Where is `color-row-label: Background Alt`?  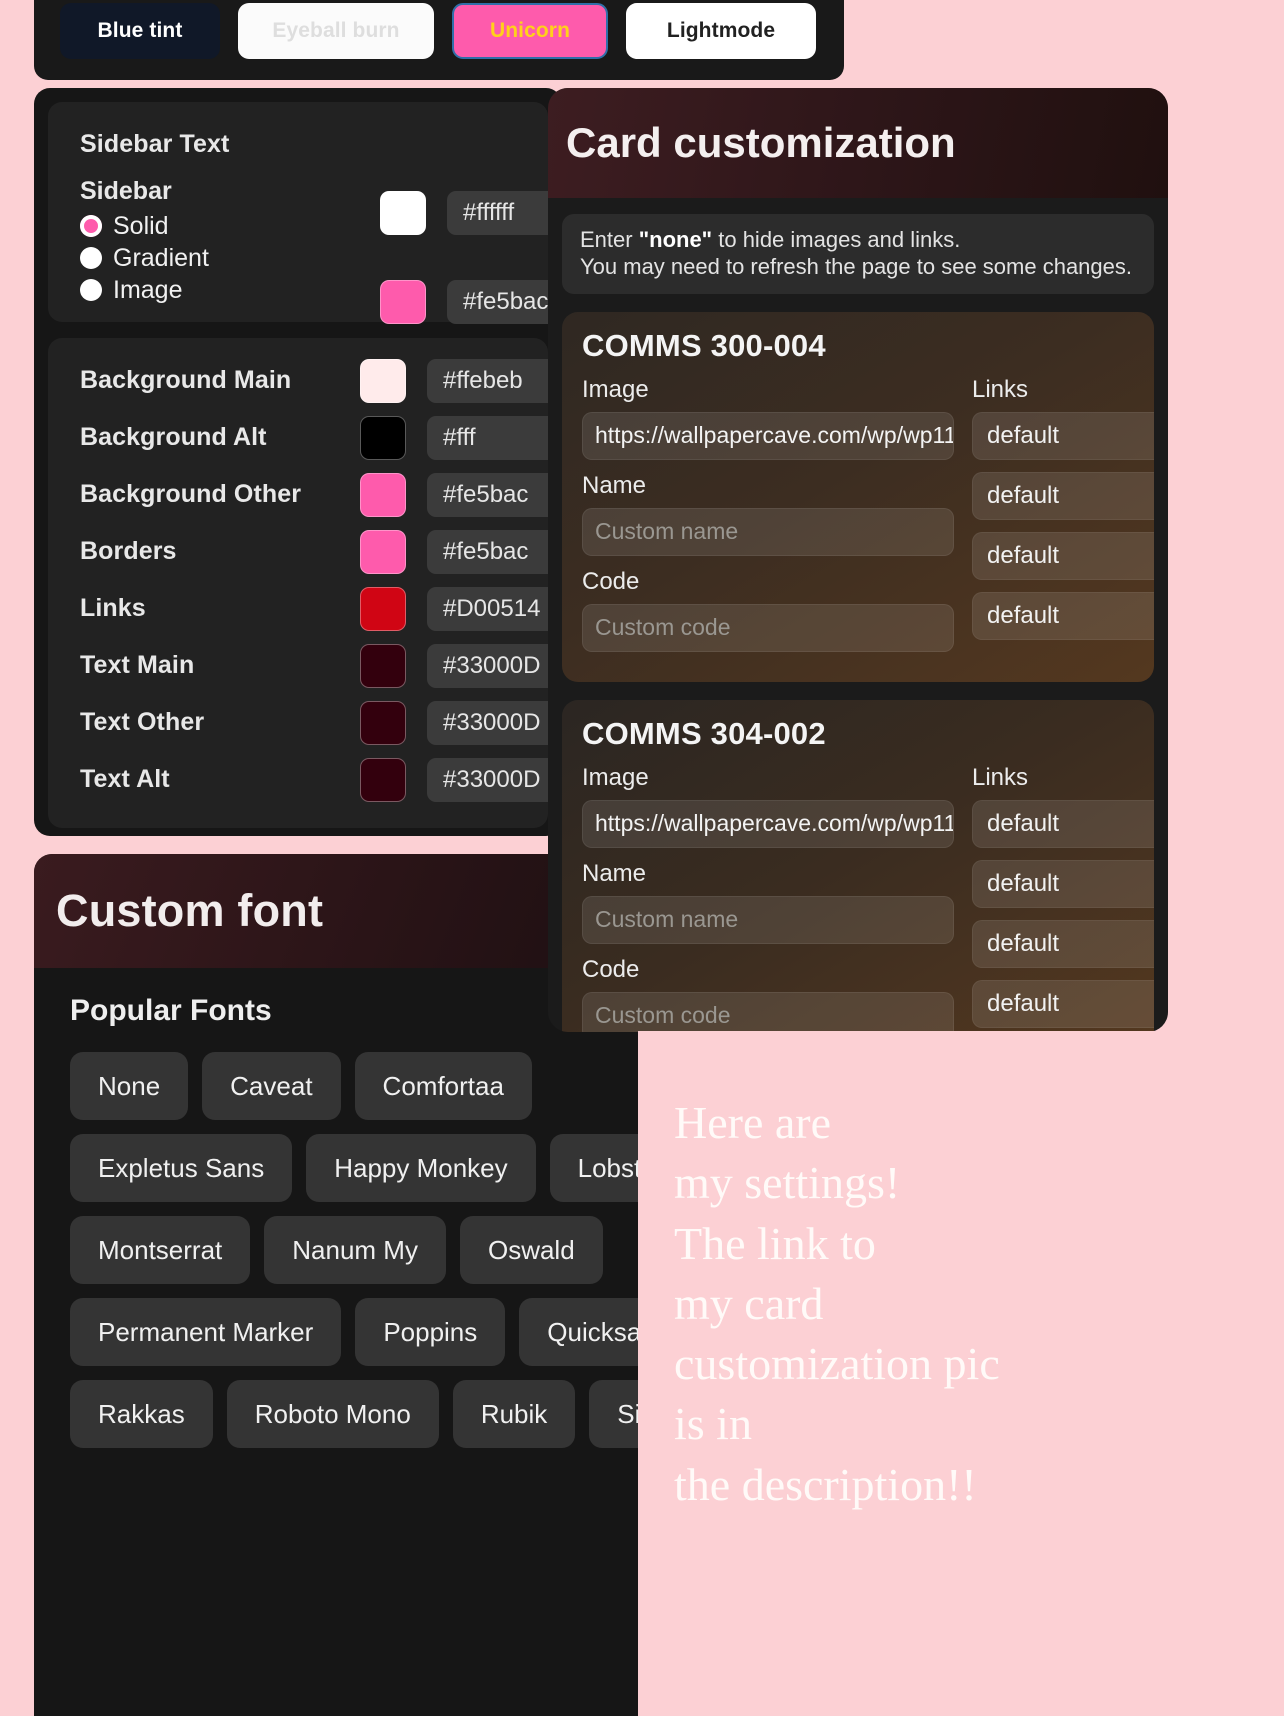
color-row-label: Background Alt is located at coordinates (173, 437).